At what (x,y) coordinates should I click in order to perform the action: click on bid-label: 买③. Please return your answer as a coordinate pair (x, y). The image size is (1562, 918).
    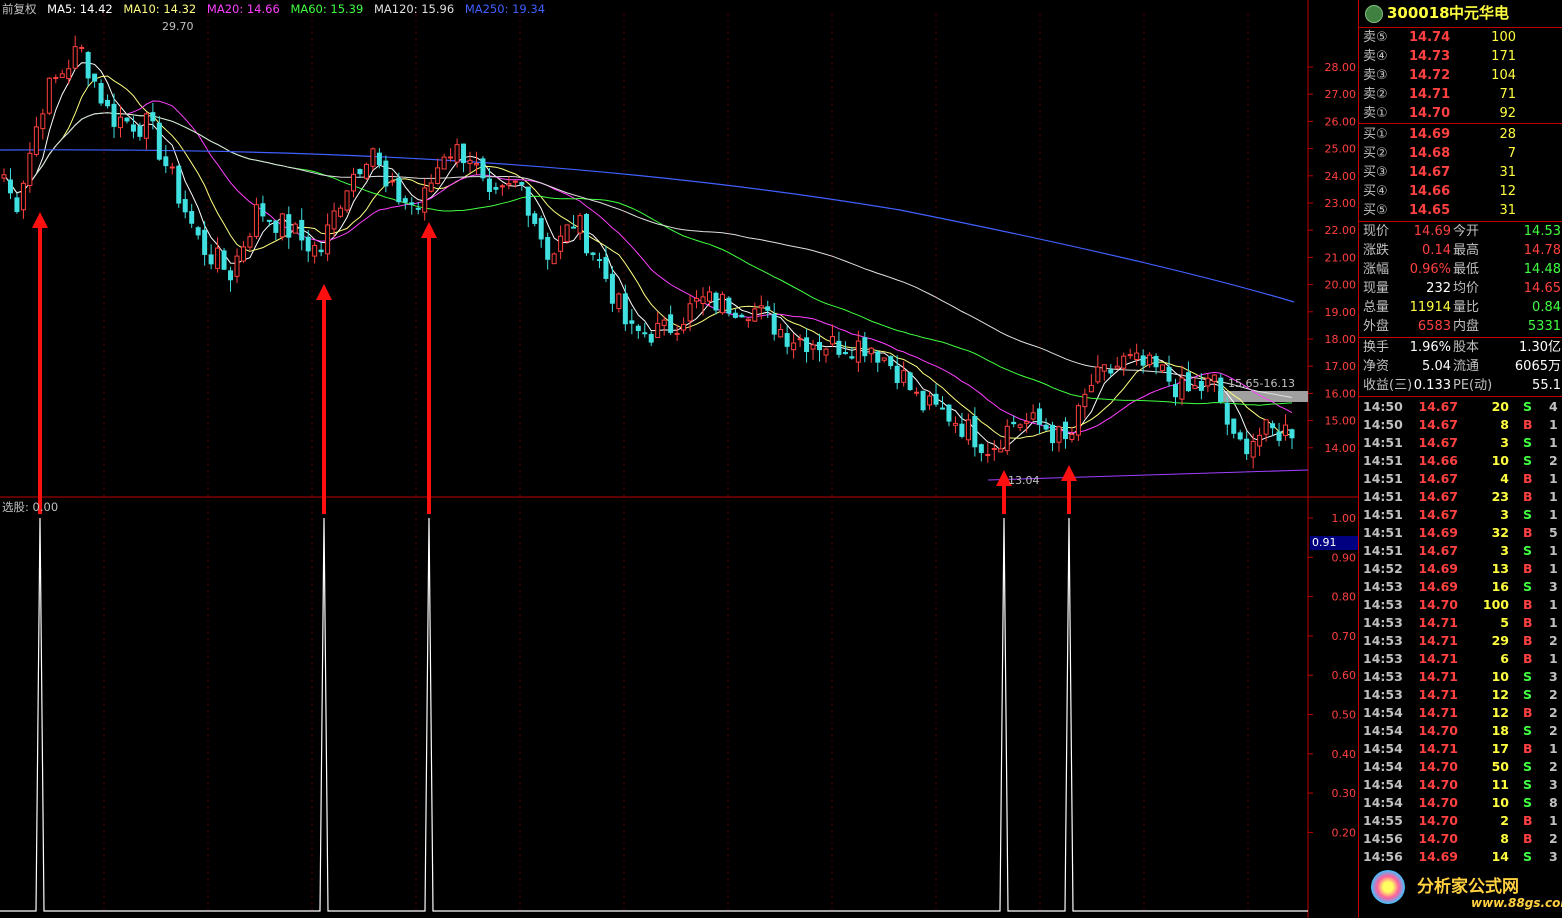
    Looking at the image, I should click on (1375, 172).